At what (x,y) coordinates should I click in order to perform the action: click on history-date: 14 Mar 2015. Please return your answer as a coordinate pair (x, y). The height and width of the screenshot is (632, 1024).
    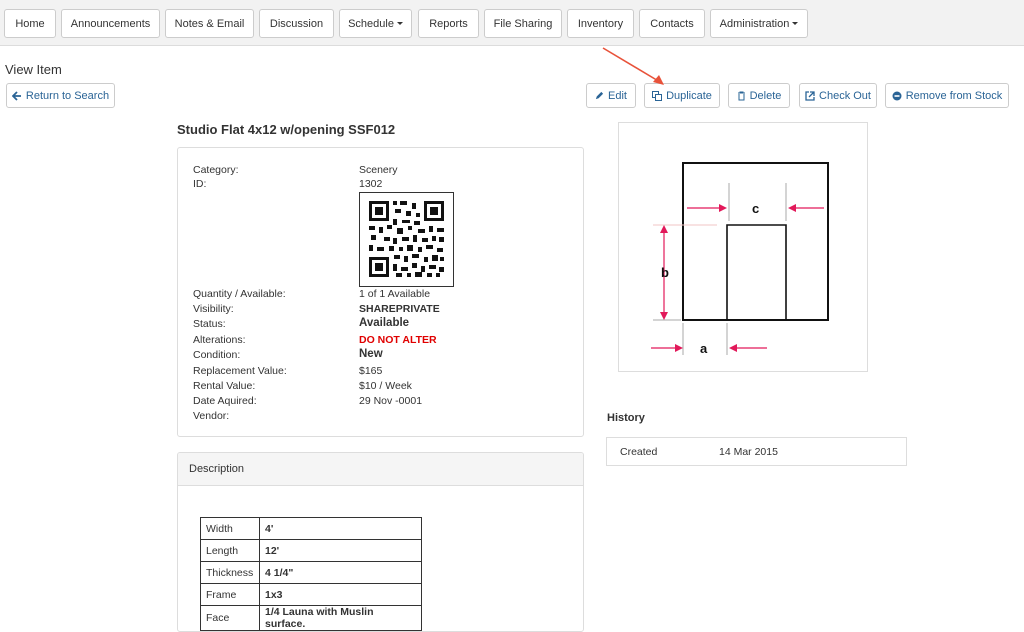
    Looking at the image, I should click on (748, 452).